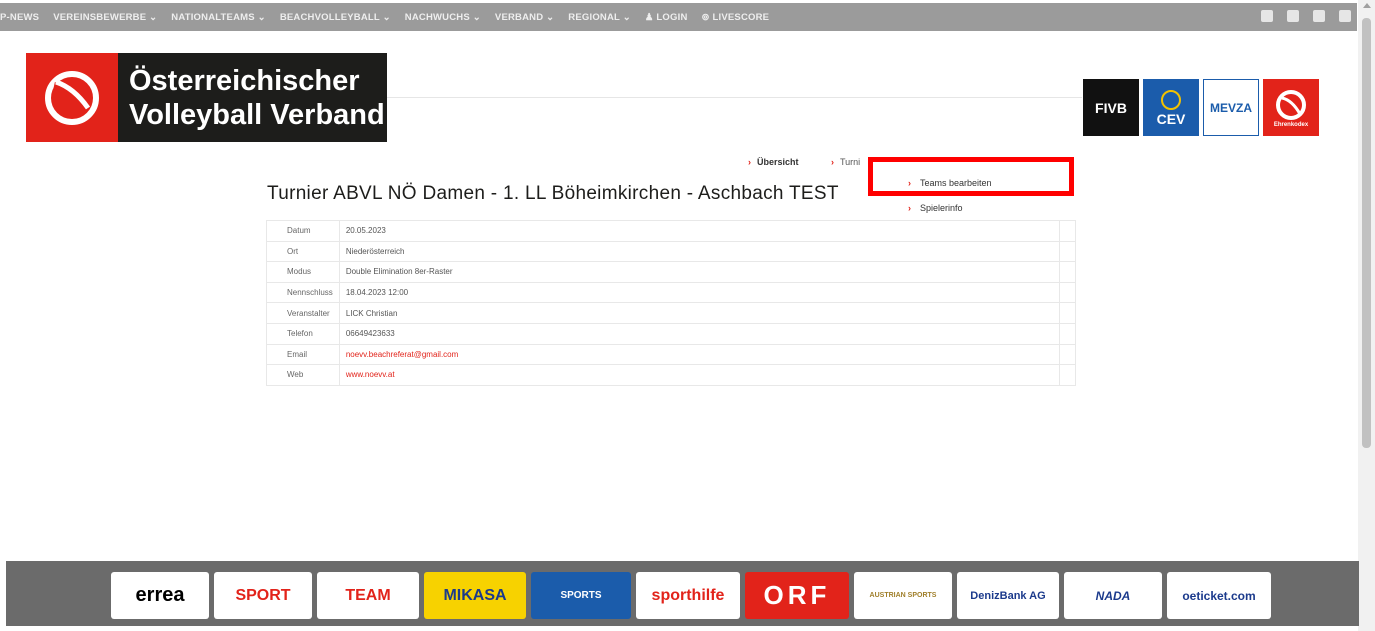 The image size is (1375, 631). Describe the element at coordinates (1201, 107) in the screenshot. I see `partner-logos: FIVB CEV MEVZA Ehrenkodex` at that location.